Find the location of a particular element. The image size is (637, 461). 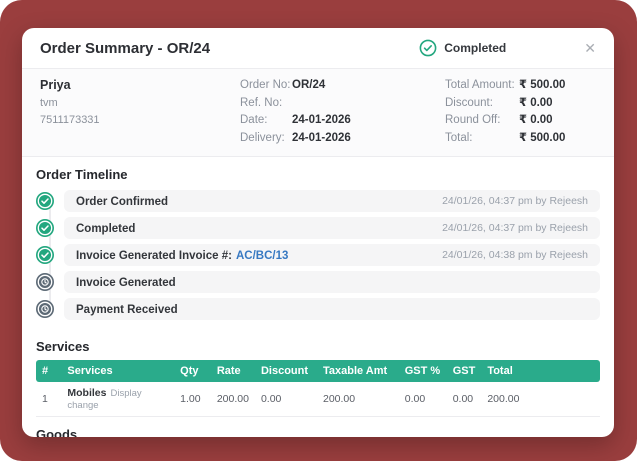

customer-phone: 7511173331 is located at coordinates (70, 120).